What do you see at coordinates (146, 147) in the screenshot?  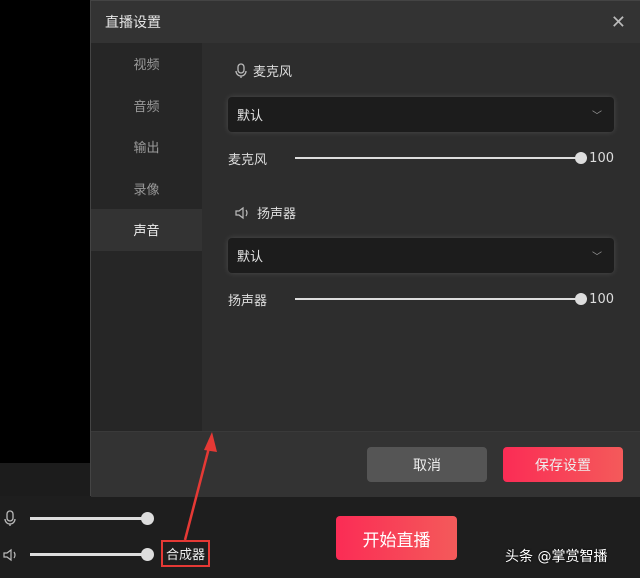 I see `sidebar-item-output: 输出` at bounding box center [146, 147].